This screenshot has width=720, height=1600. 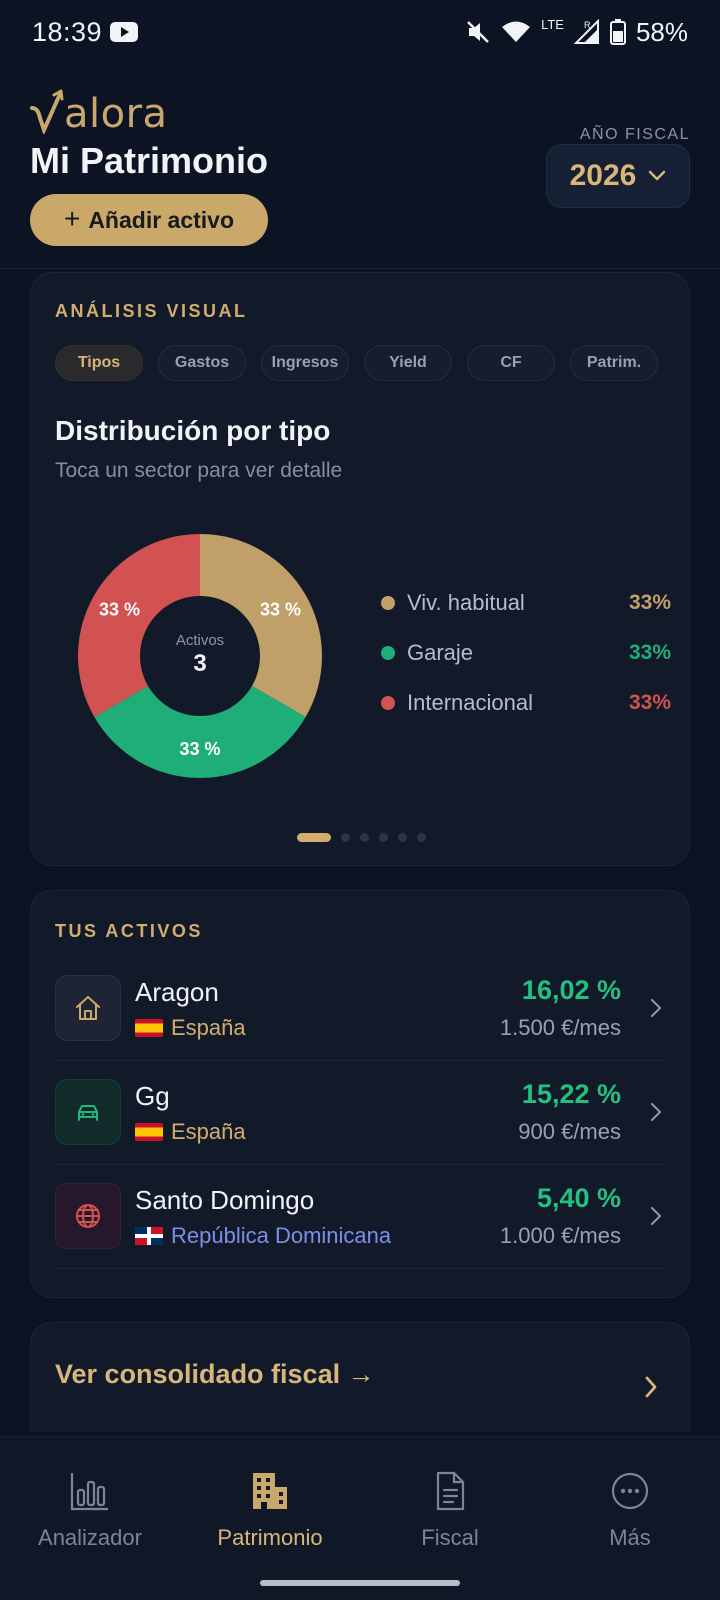 What do you see at coordinates (571, 990) in the screenshot?
I see `asset-yield: 16,02 %` at bounding box center [571, 990].